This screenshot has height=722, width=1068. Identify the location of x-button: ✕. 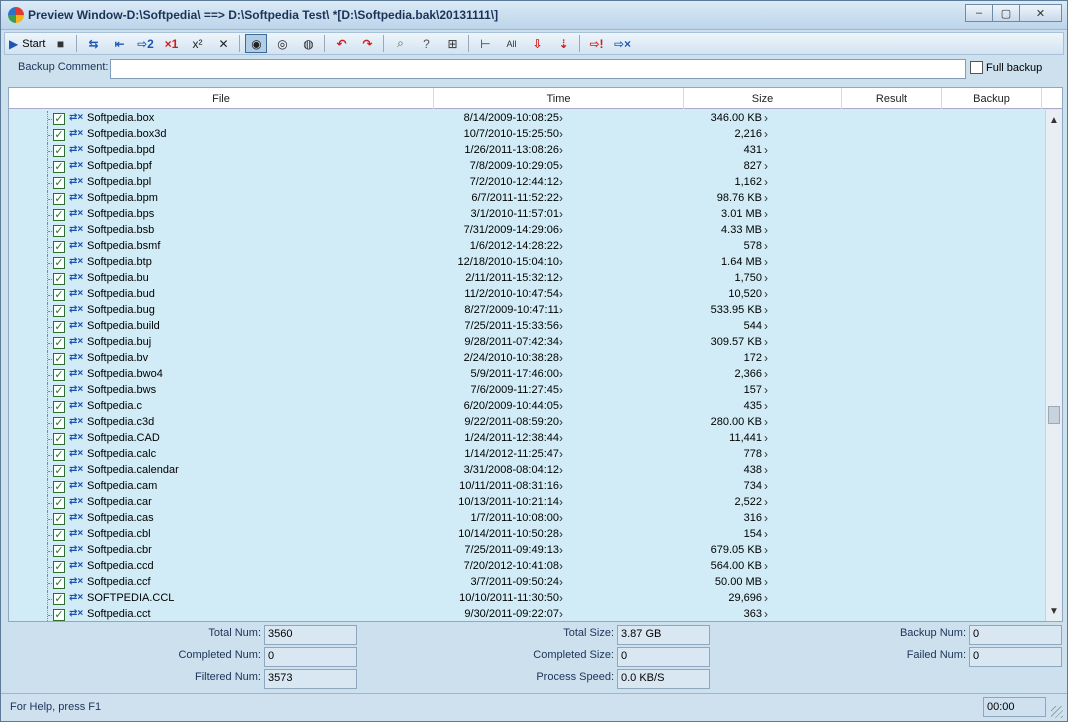
(223, 43).